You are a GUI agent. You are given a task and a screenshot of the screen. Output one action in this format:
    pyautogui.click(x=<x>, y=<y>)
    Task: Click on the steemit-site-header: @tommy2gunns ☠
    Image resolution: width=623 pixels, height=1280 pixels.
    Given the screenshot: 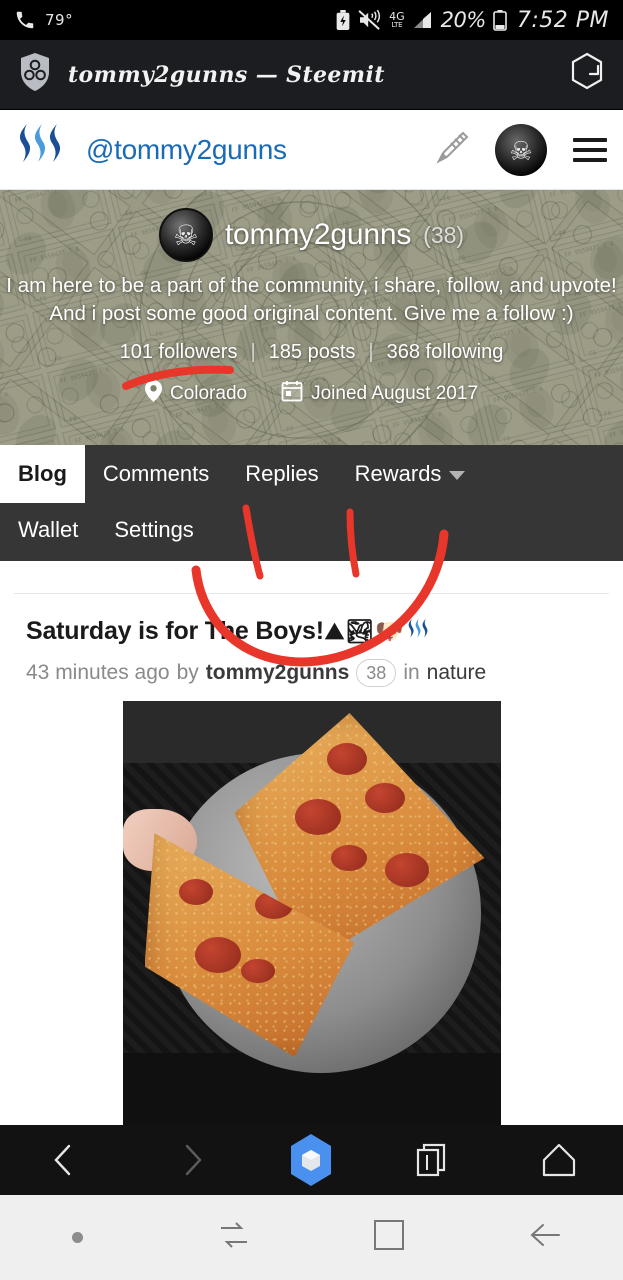 What is the action you would take?
    pyautogui.click(x=311, y=150)
    